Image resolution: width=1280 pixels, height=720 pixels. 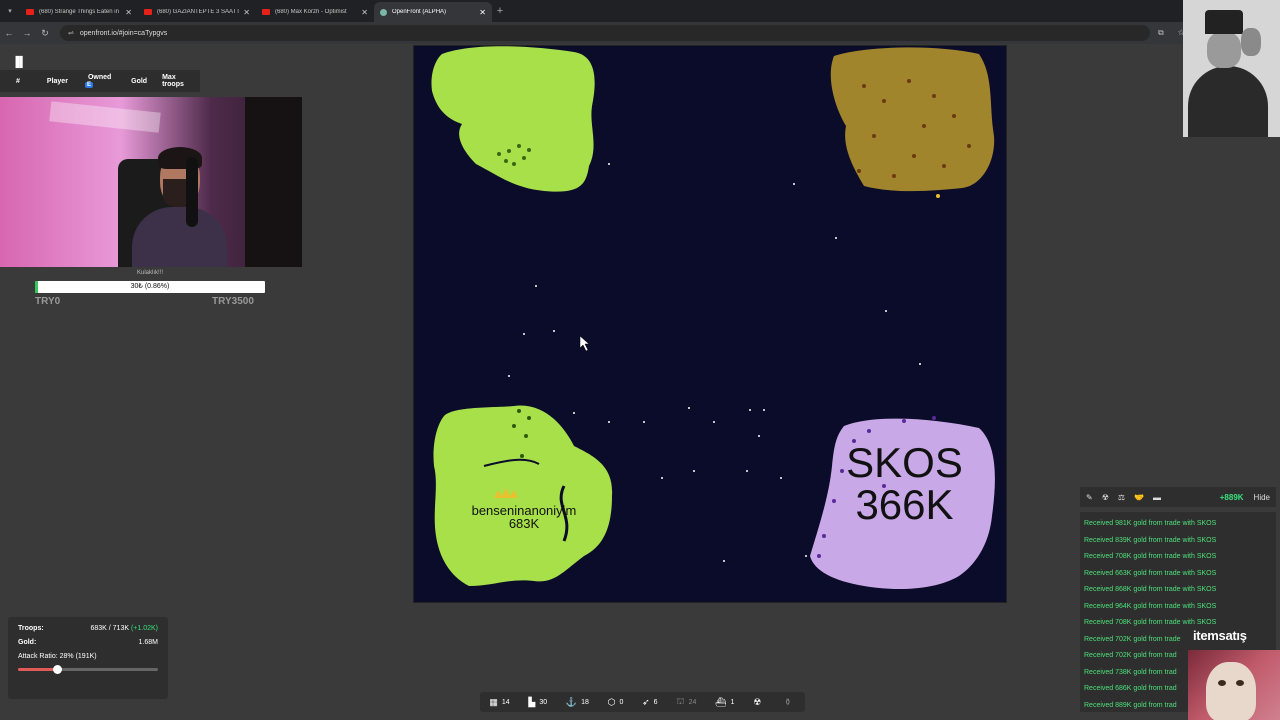 I want to click on cat-webcam-overlay, so click(x=1234, y=685).